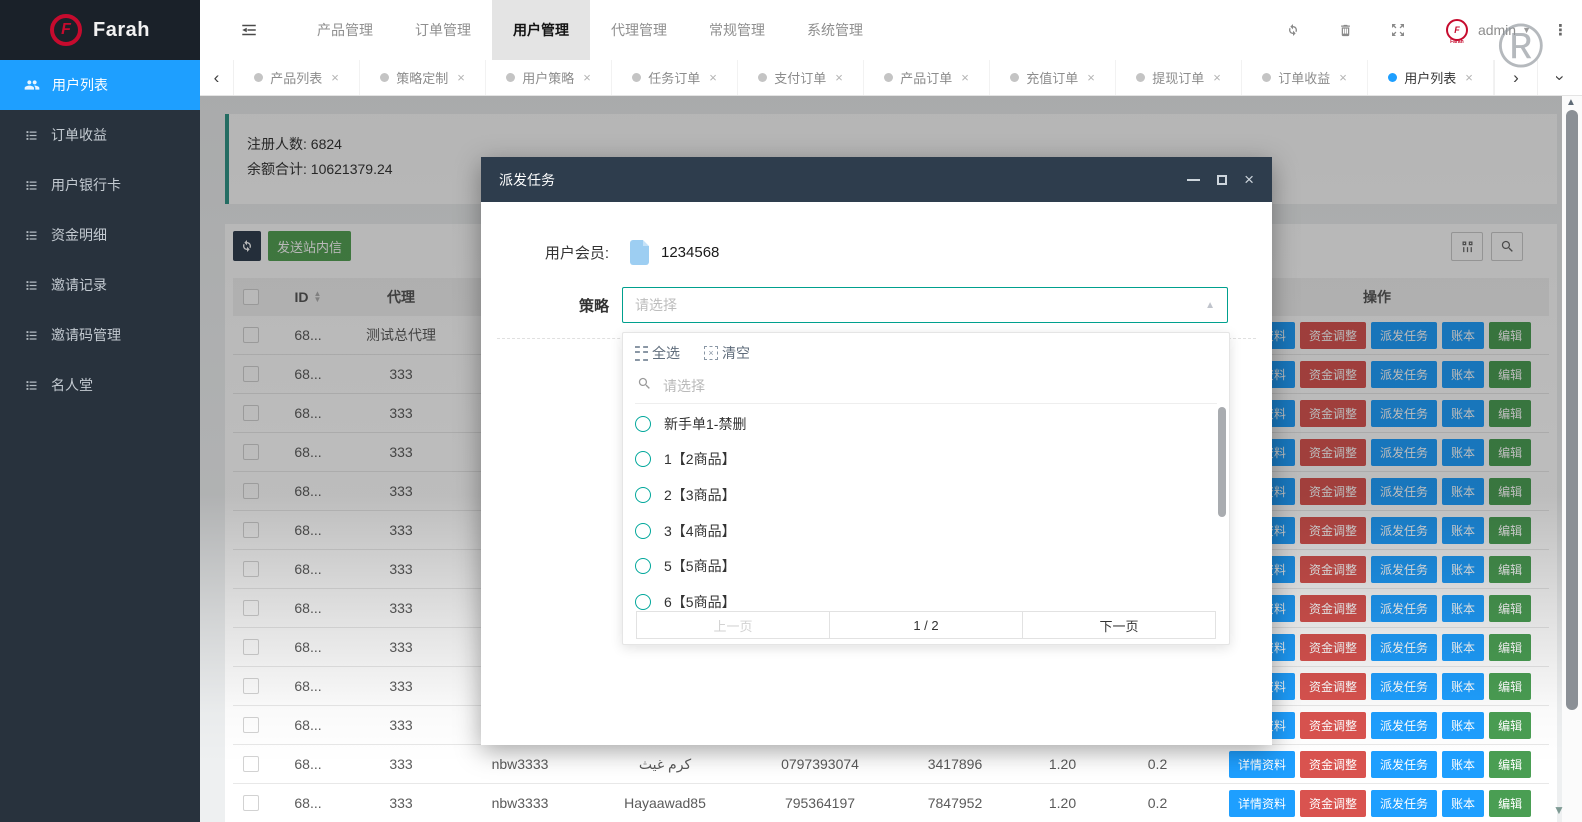  What do you see at coordinates (1507, 246) in the screenshot?
I see `table-search-button` at bounding box center [1507, 246].